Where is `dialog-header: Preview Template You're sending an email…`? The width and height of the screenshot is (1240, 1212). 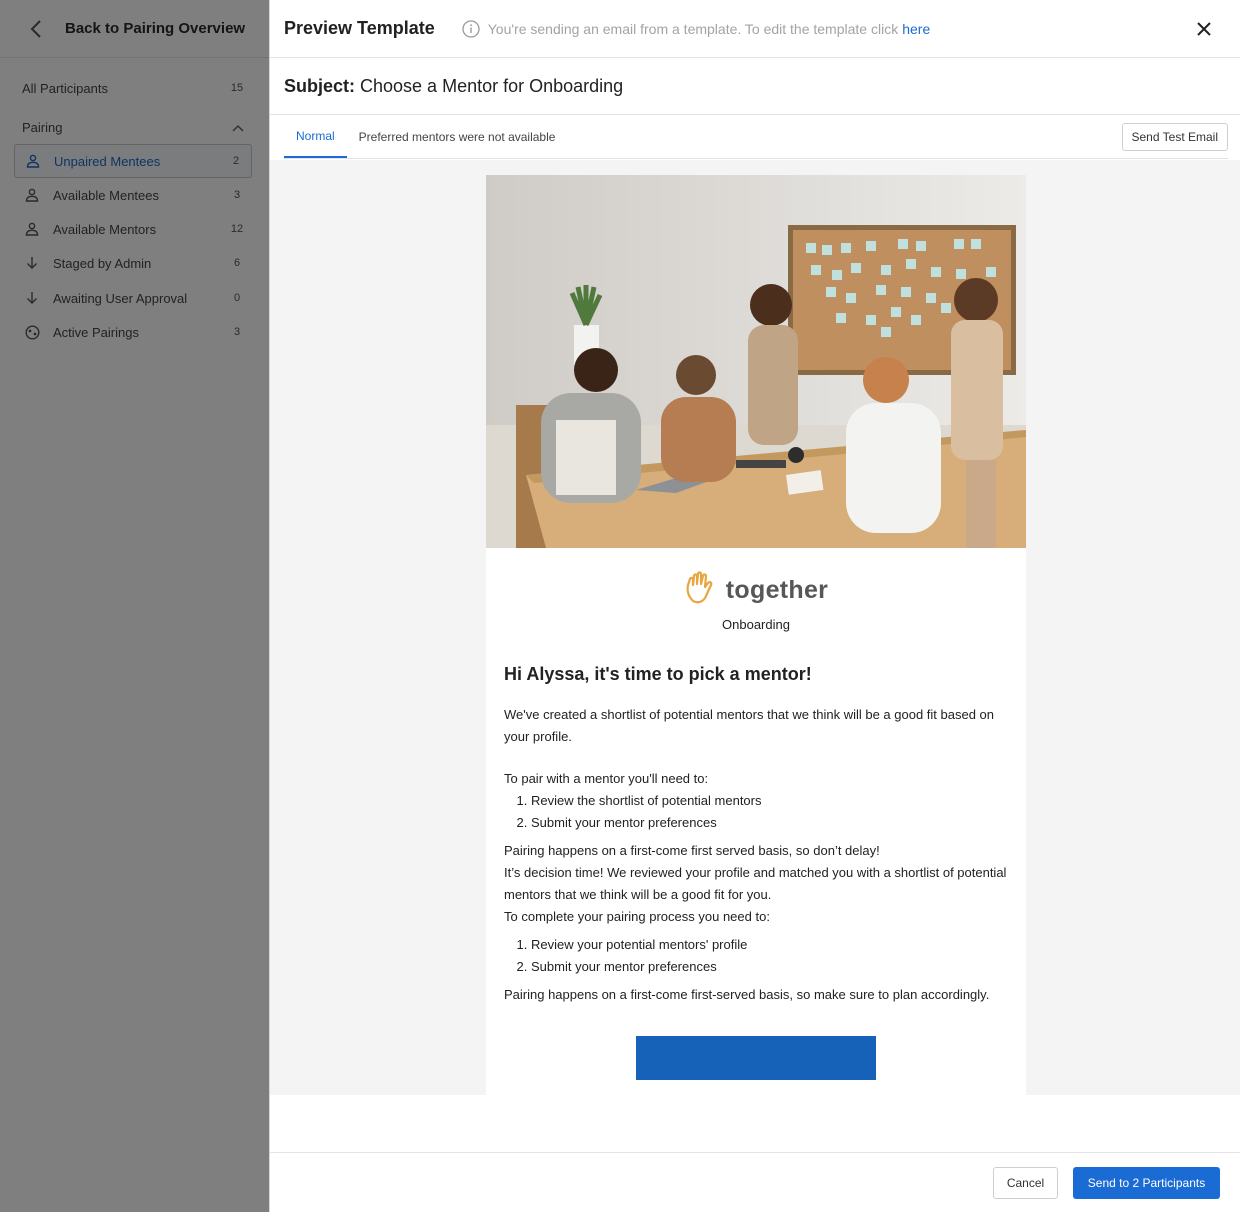 dialog-header: Preview Template You're sending an email… is located at coordinates (755, 29).